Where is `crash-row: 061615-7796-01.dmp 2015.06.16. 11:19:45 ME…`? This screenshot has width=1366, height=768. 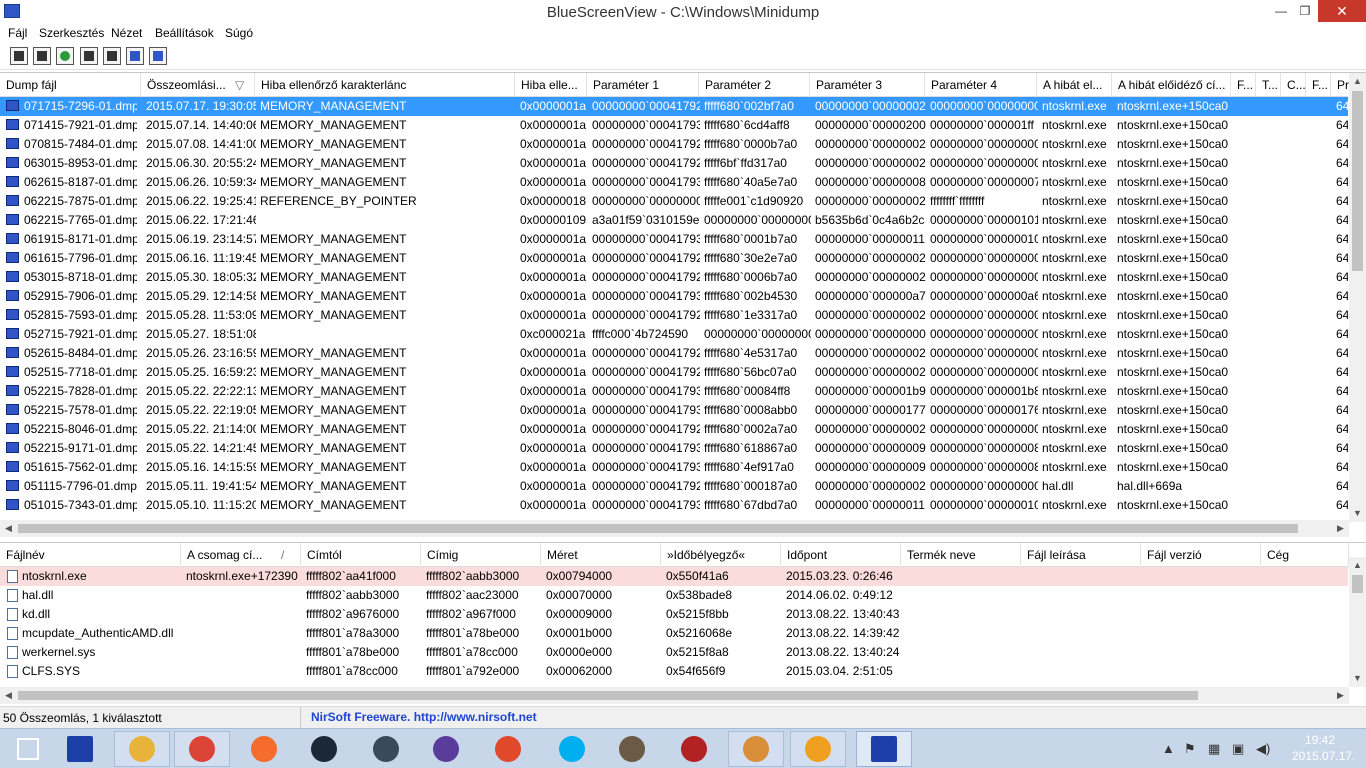 crash-row: 061615-7796-01.dmp 2015.06.16. 11:19:45 ME… is located at coordinates (674, 258).